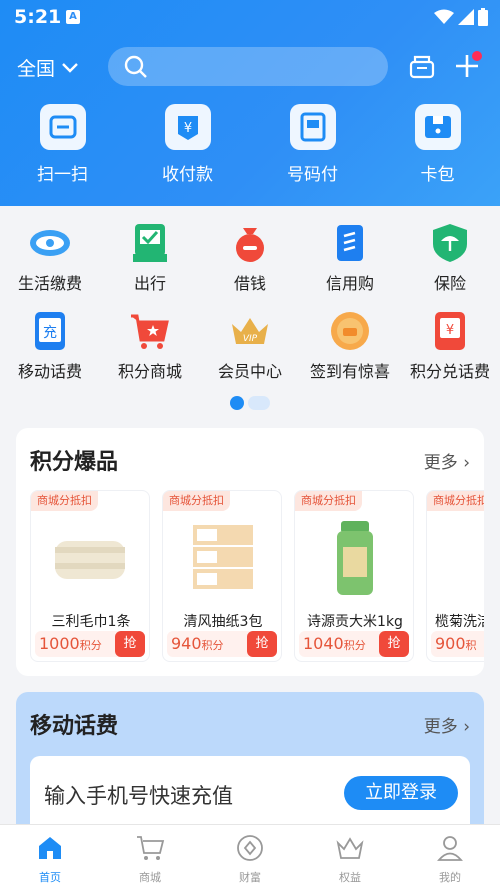 The height and width of the screenshot is (888, 500). What do you see at coordinates (450, 266) in the screenshot?
I see `service-insurance: 保险` at bounding box center [450, 266].